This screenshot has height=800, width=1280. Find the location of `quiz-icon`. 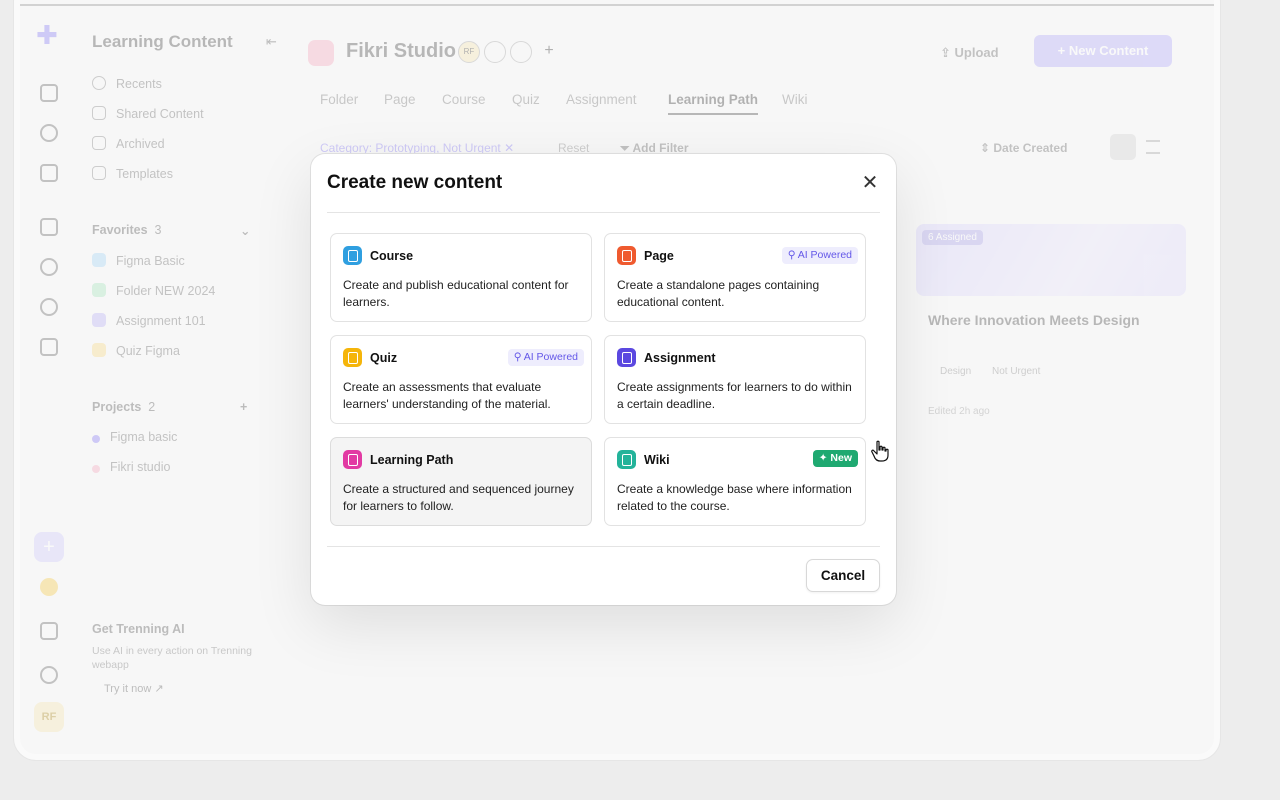

quiz-icon is located at coordinates (352, 357).